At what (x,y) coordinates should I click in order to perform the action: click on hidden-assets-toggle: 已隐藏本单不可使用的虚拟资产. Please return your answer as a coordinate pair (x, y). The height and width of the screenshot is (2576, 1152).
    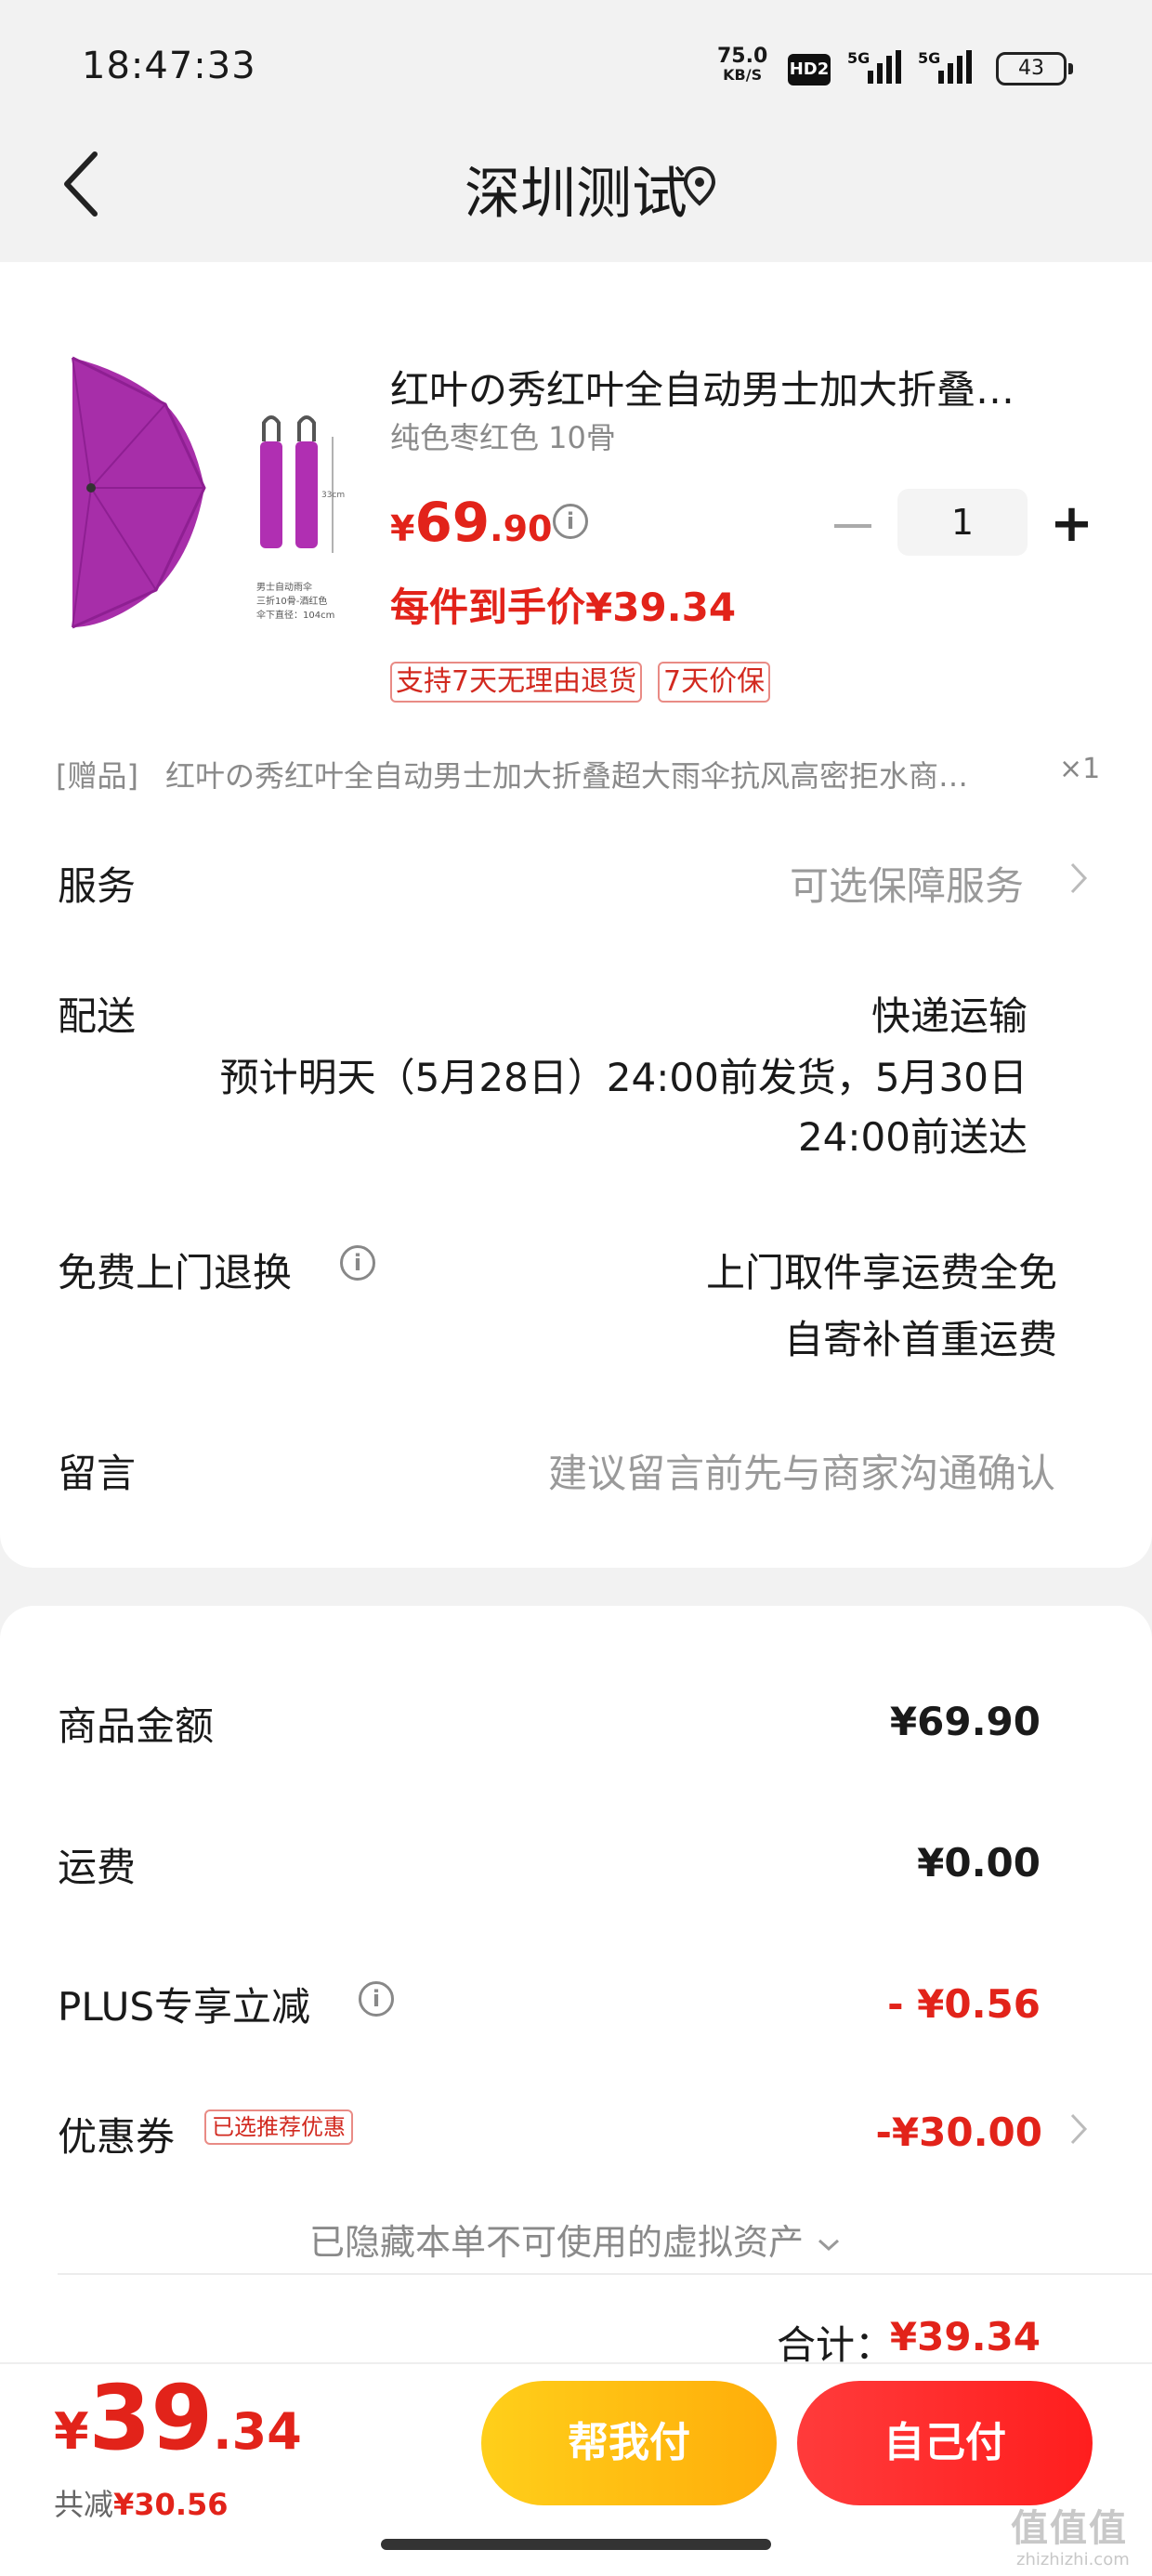
    Looking at the image, I should click on (576, 2239).